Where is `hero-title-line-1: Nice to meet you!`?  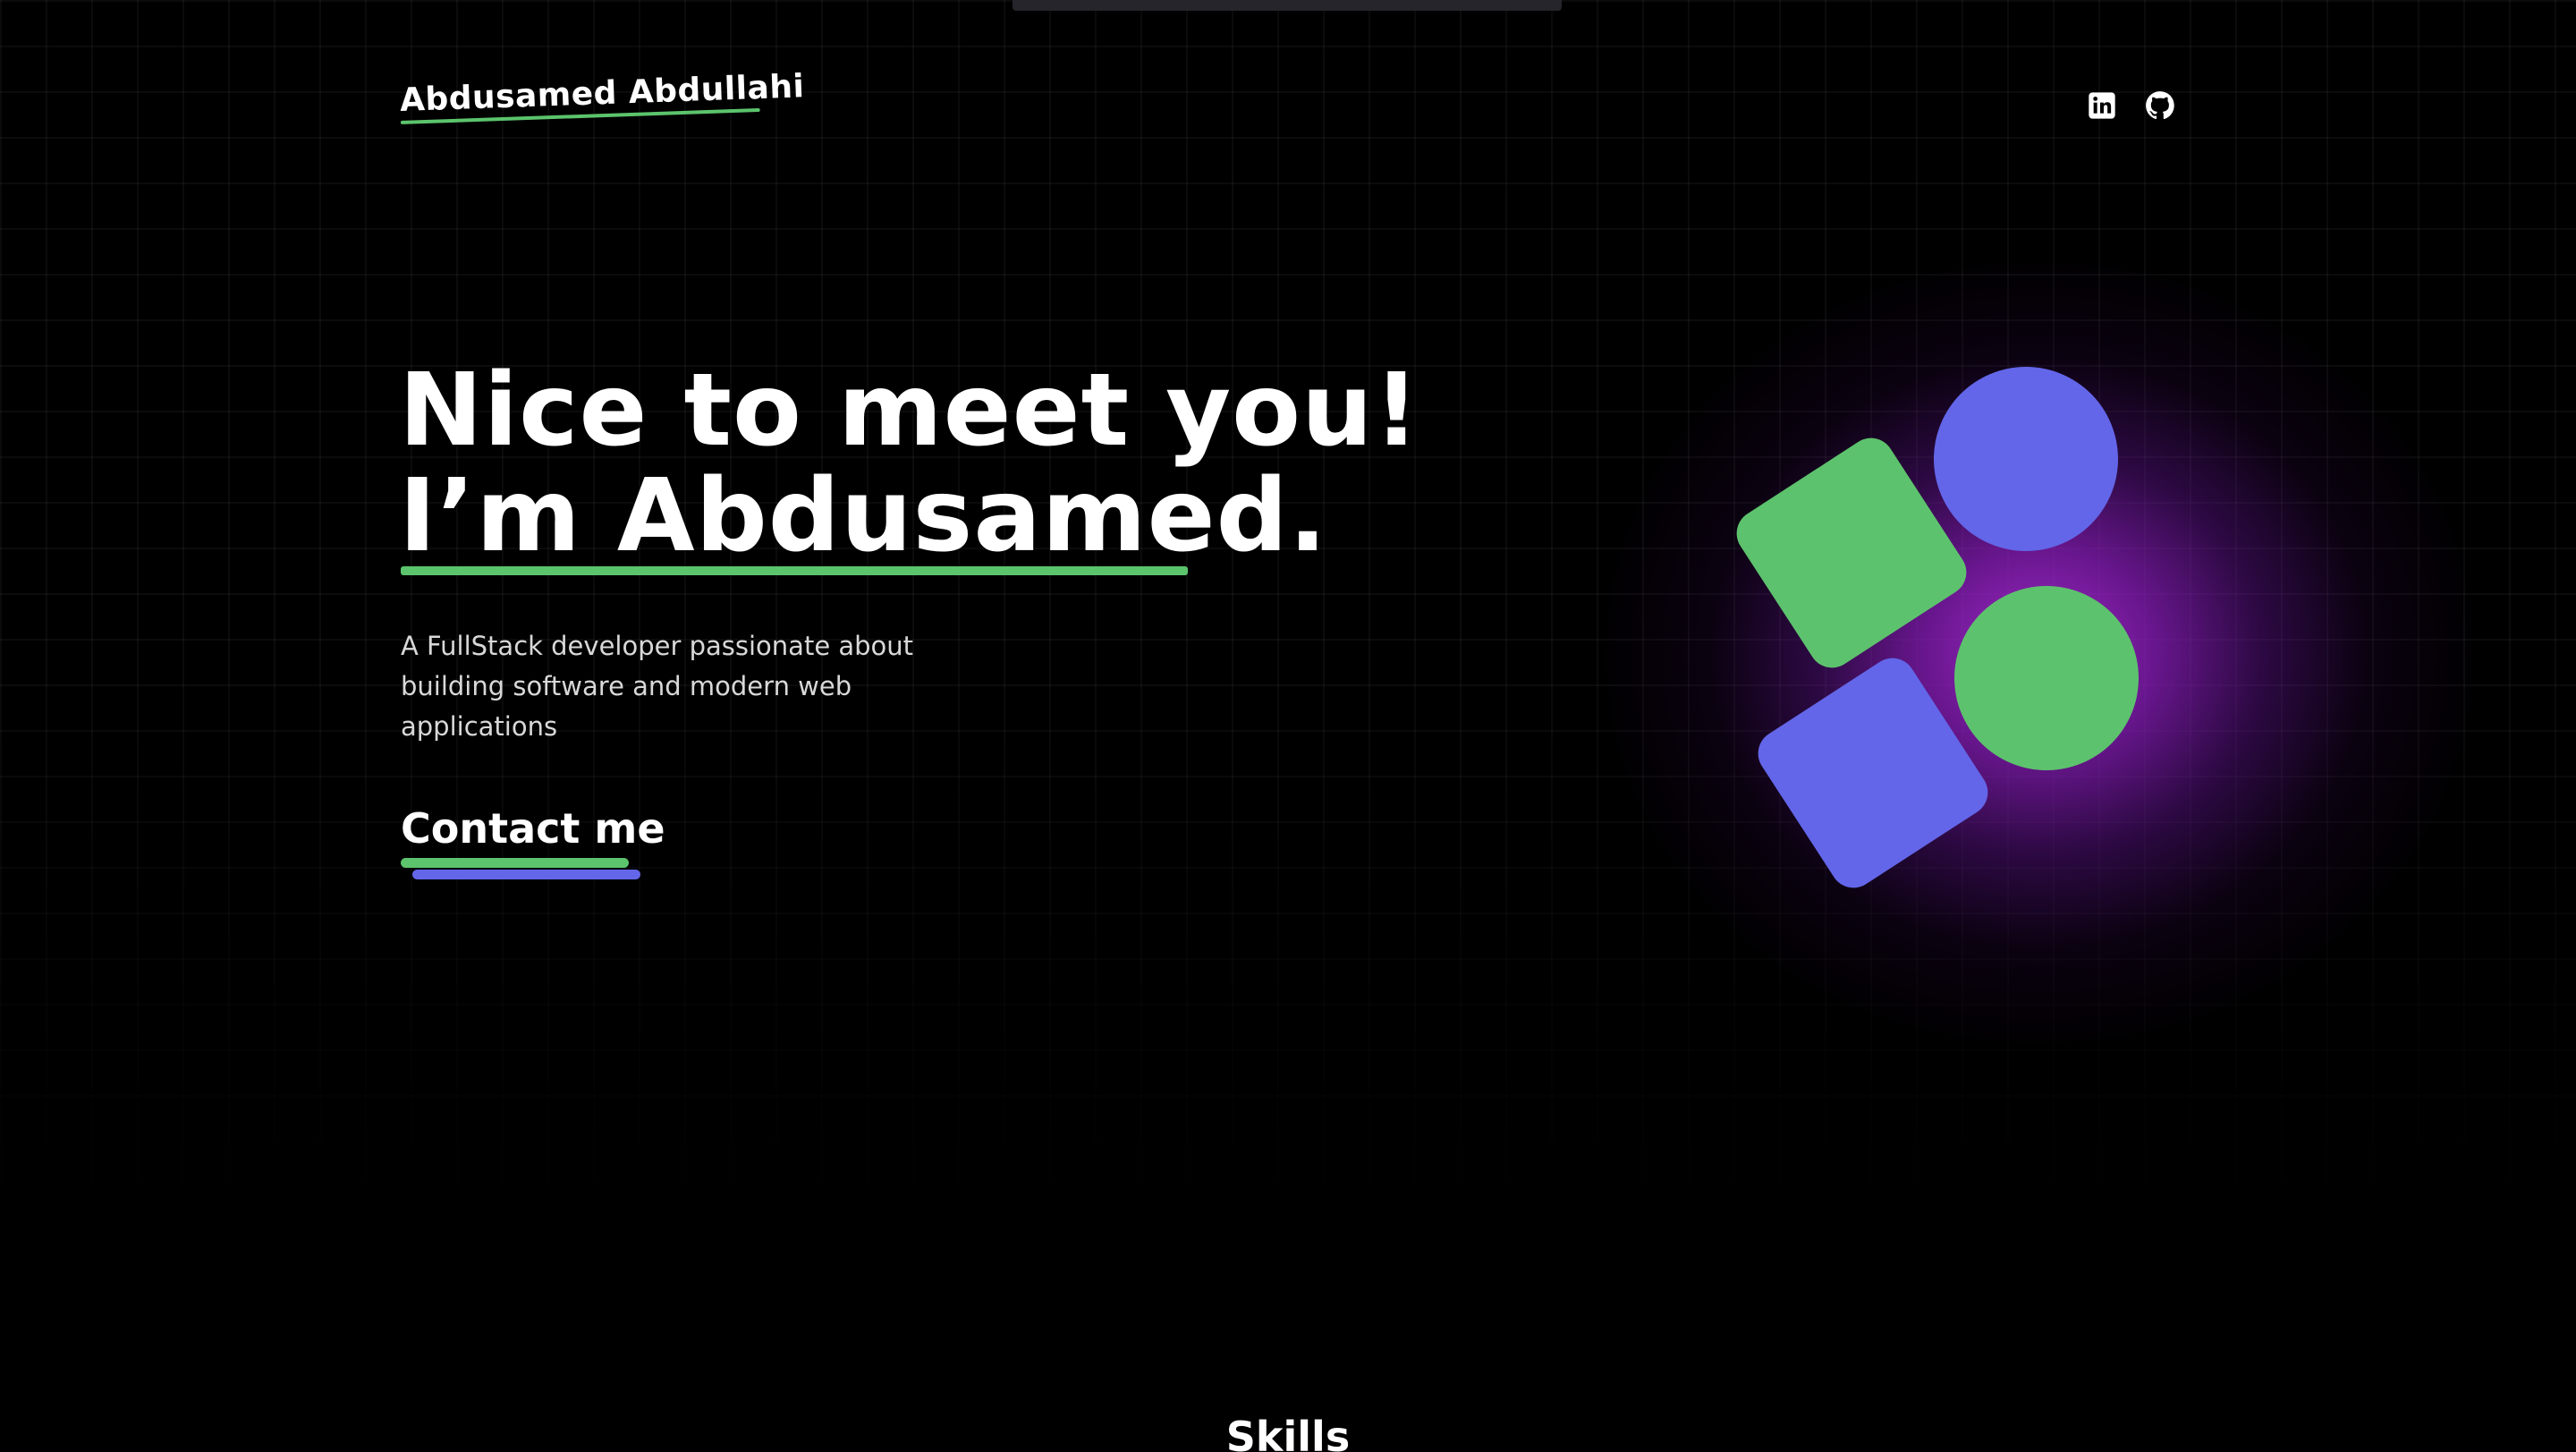
hero-title-line-1: Nice to meet you! is located at coordinates (909, 410).